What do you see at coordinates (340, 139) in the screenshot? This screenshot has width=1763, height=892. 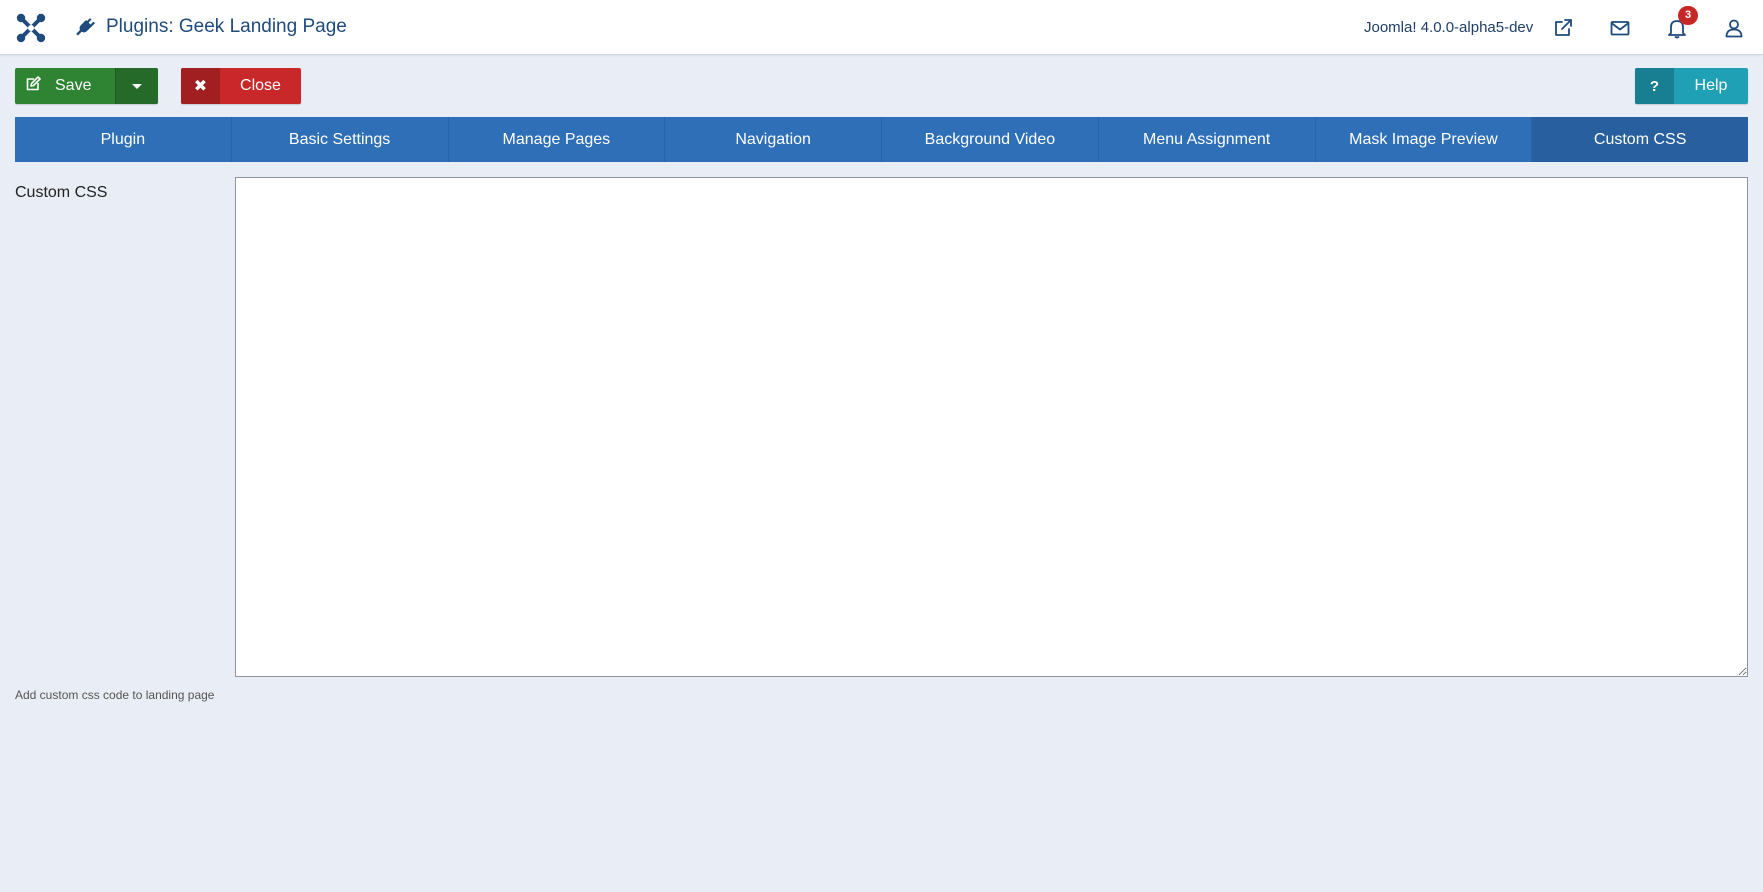 I see `tab-basic-settings: Basic Settings` at bounding box center [340, 139].